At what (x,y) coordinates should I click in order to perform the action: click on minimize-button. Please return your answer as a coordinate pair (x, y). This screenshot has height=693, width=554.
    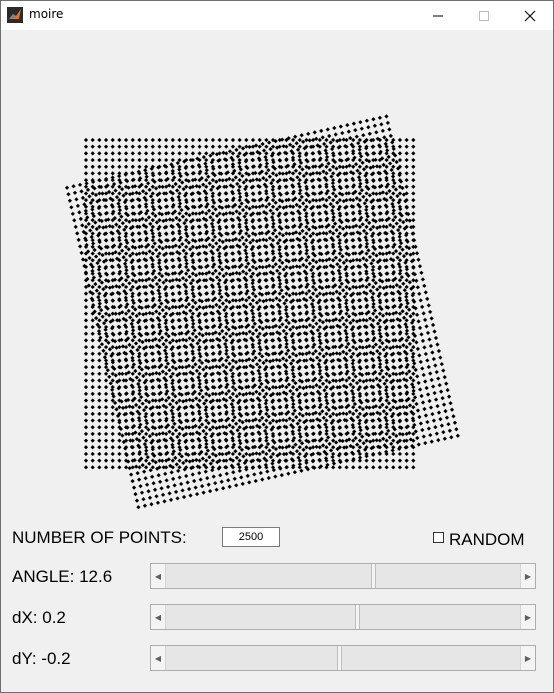
    Looking at the image, I should click on (438, 15).